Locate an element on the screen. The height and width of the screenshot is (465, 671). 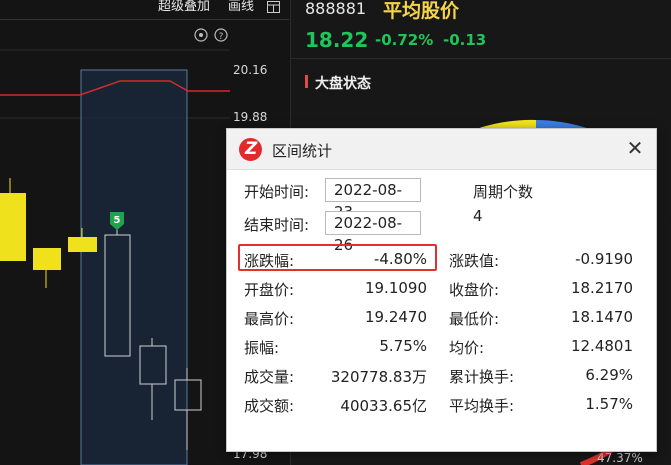
stat-value: 6.29% is located at coordinates (609, 375).